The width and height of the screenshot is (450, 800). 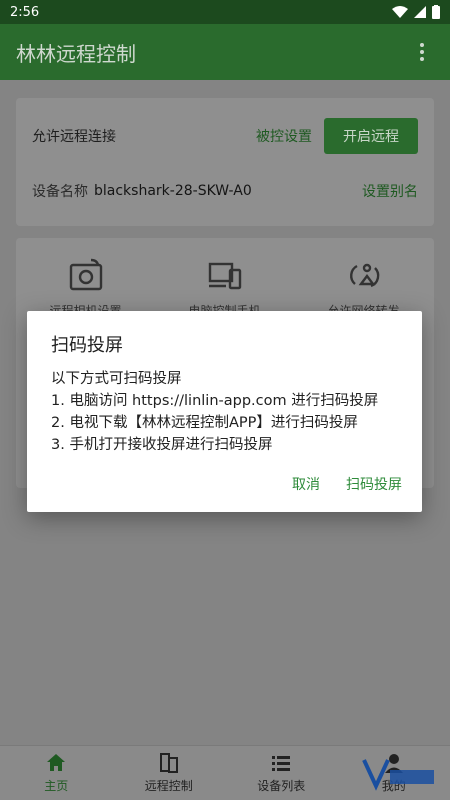 I want to click on dialog-actions: 取消 扫码投屏, so click(x=347, y=484).